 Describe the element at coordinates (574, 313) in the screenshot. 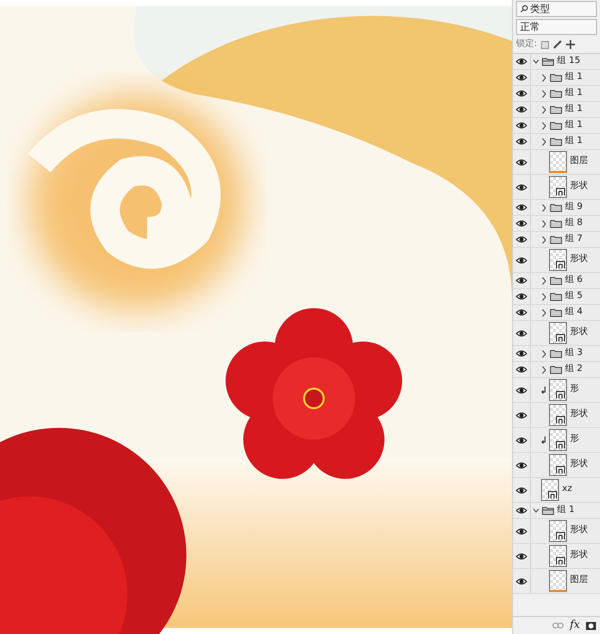

I see `layer-name: 组 4` at that location.